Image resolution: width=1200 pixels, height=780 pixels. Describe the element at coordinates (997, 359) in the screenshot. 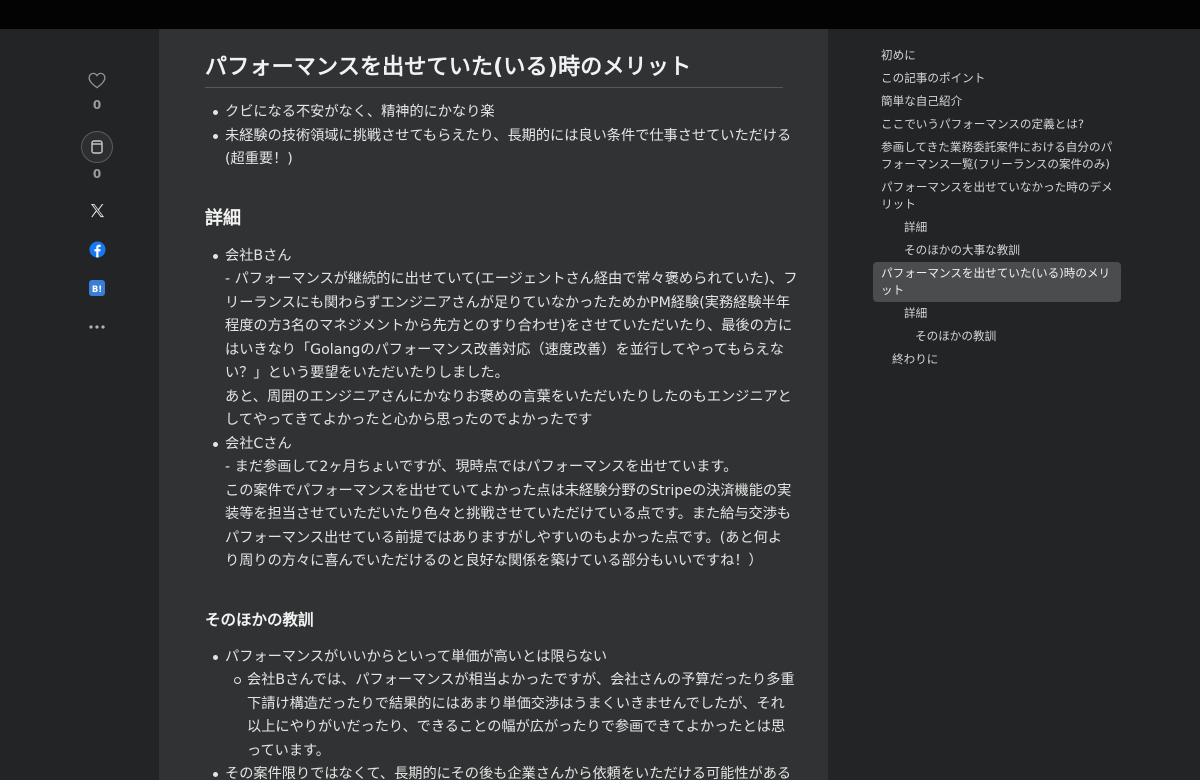

I see `toc-item: 終わりに` at that location.